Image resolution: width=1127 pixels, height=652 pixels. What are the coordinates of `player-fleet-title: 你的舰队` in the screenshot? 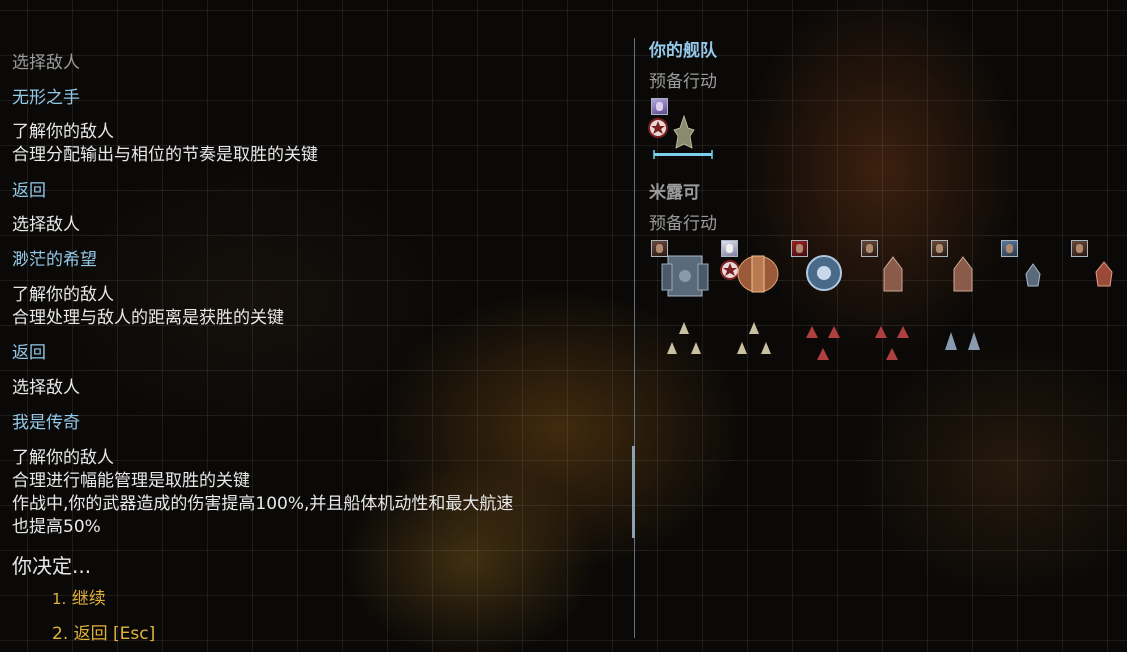 It's located at (683, 51).